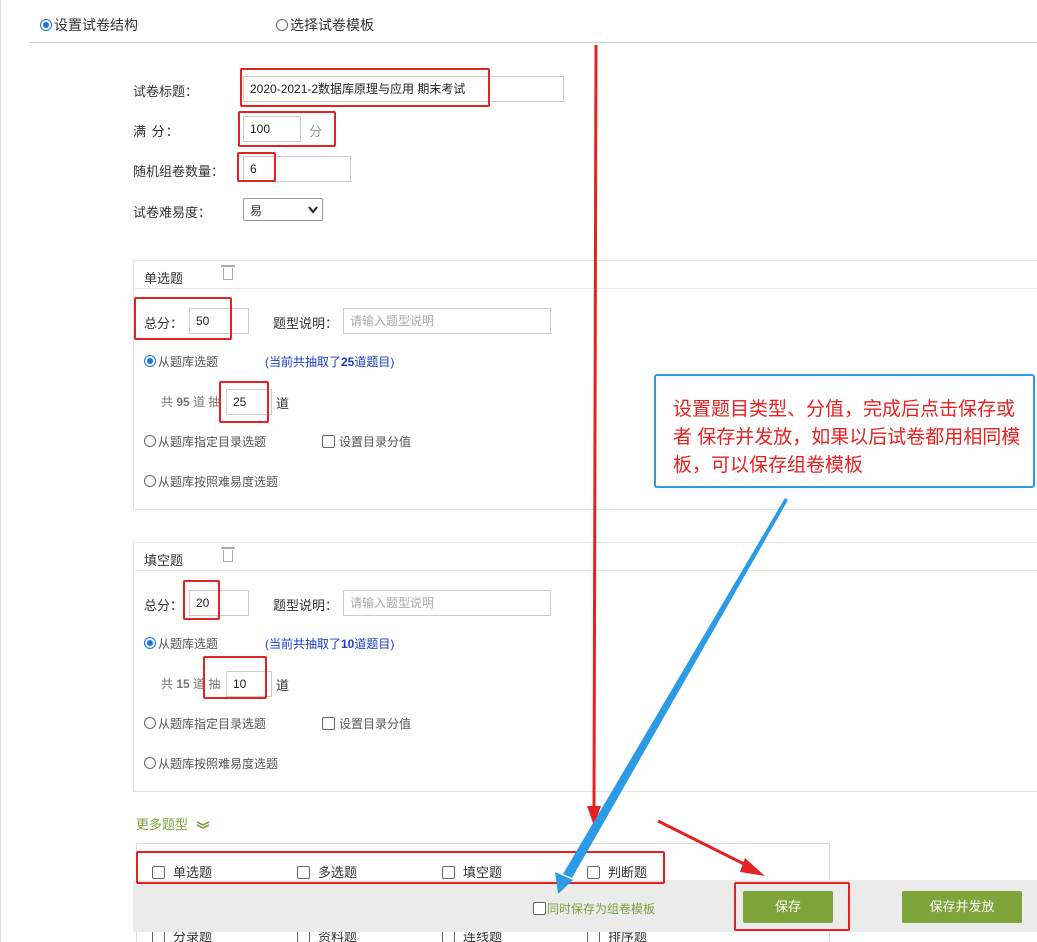 The image size is (1037, 942). What do you see at coordinates (96, 25) in the screenshot?
I see `tab-set-structure-label: 设置试卷结构` at bounding box center [96, 25].